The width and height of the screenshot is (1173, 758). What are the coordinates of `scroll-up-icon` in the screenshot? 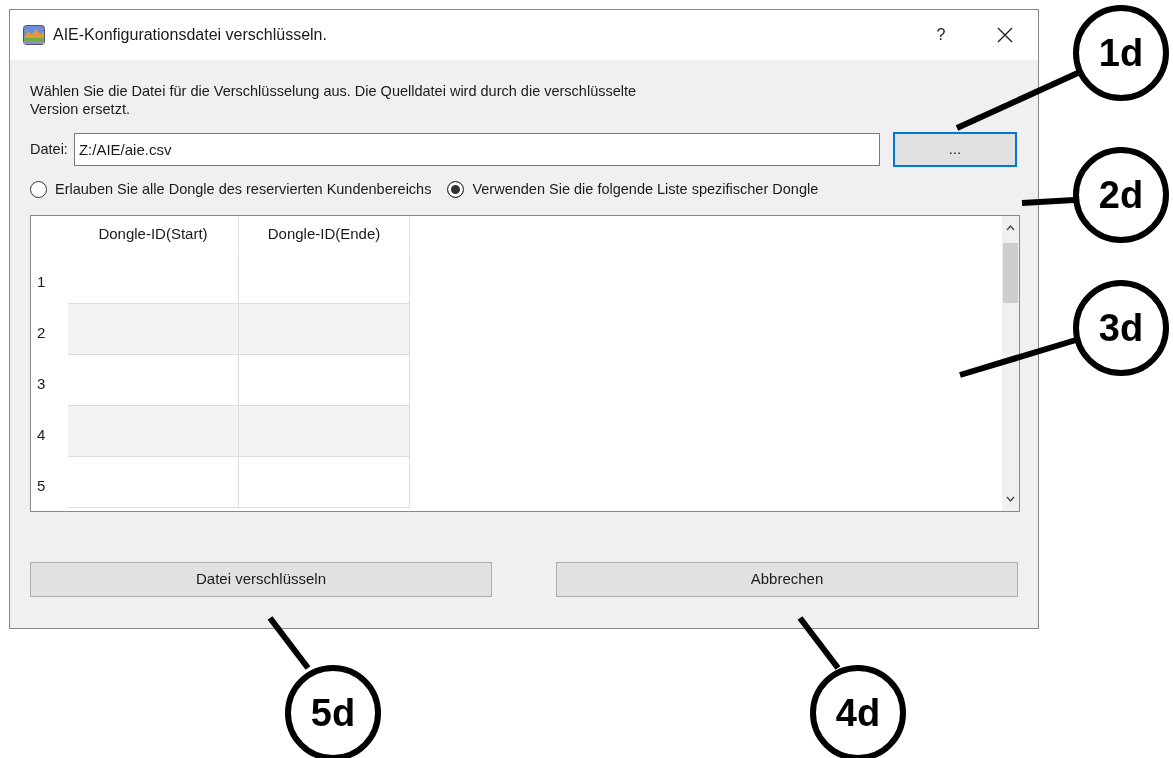 It's located at (1010, 227).